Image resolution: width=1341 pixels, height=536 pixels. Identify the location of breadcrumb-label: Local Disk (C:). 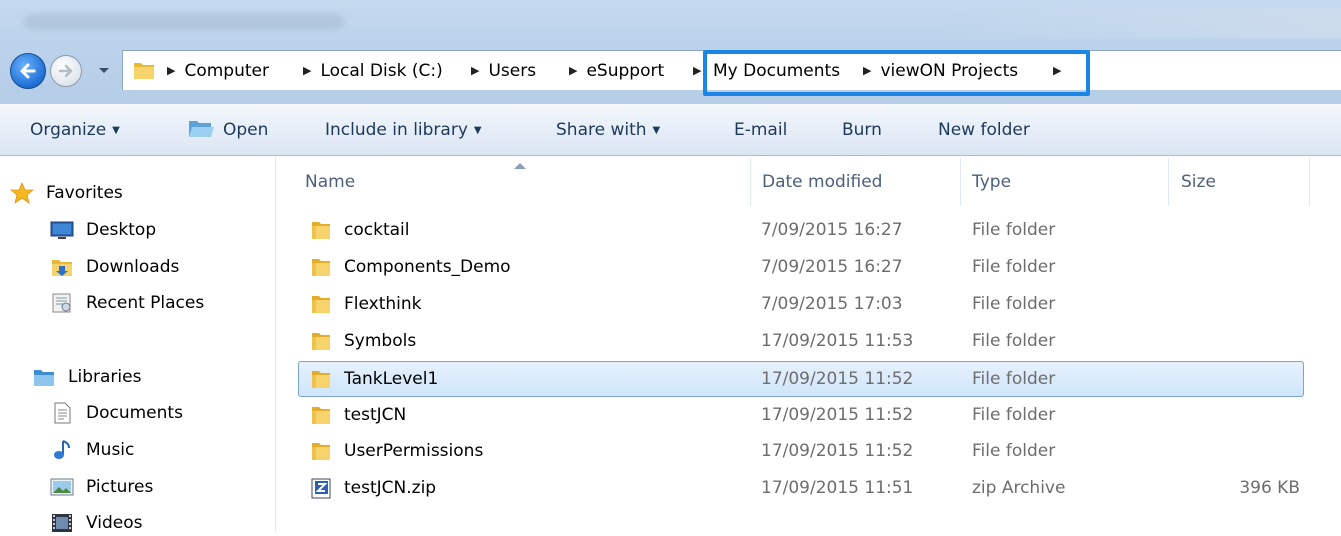
(381, 71).